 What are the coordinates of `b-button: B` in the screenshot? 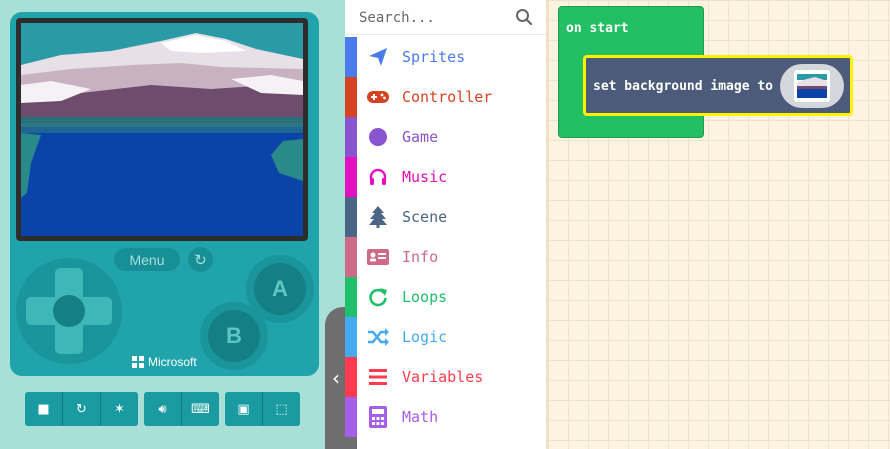 It's located at (234, 336).